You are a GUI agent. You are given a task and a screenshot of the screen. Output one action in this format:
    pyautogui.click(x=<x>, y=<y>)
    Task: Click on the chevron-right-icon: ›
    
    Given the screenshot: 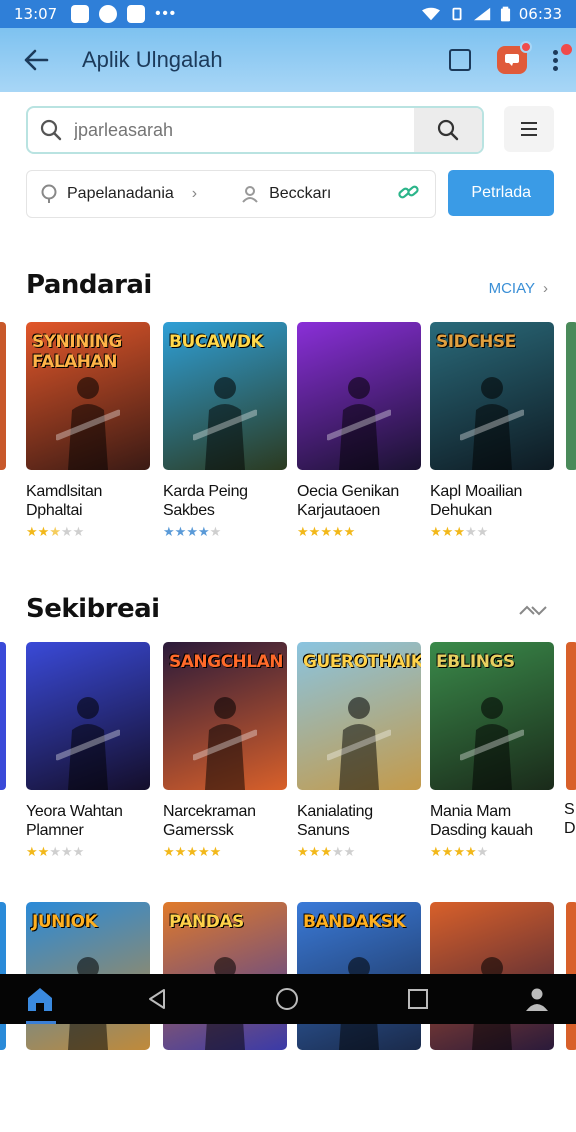 What is the action you would take?
    pyautogui.click(x=194, y=193)
    